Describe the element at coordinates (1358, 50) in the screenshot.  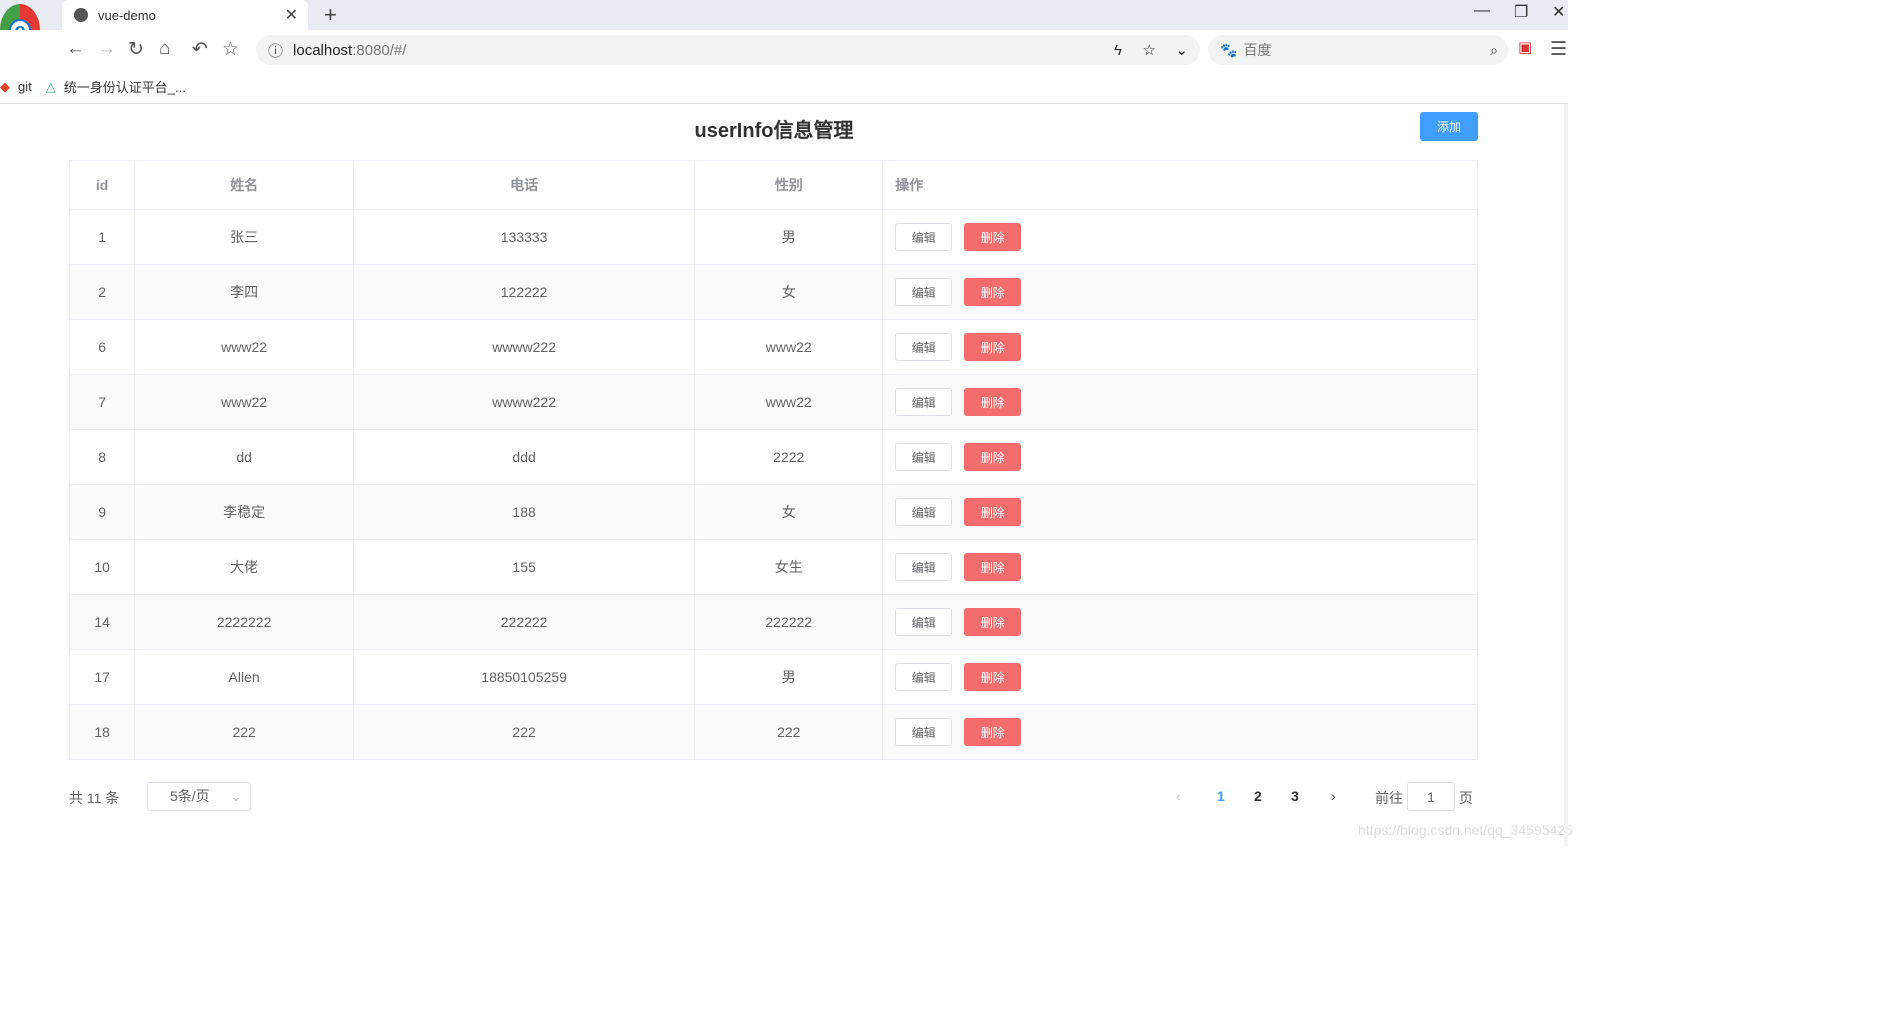
I see `search-input: 🐾 百度 ⌕` at that location.